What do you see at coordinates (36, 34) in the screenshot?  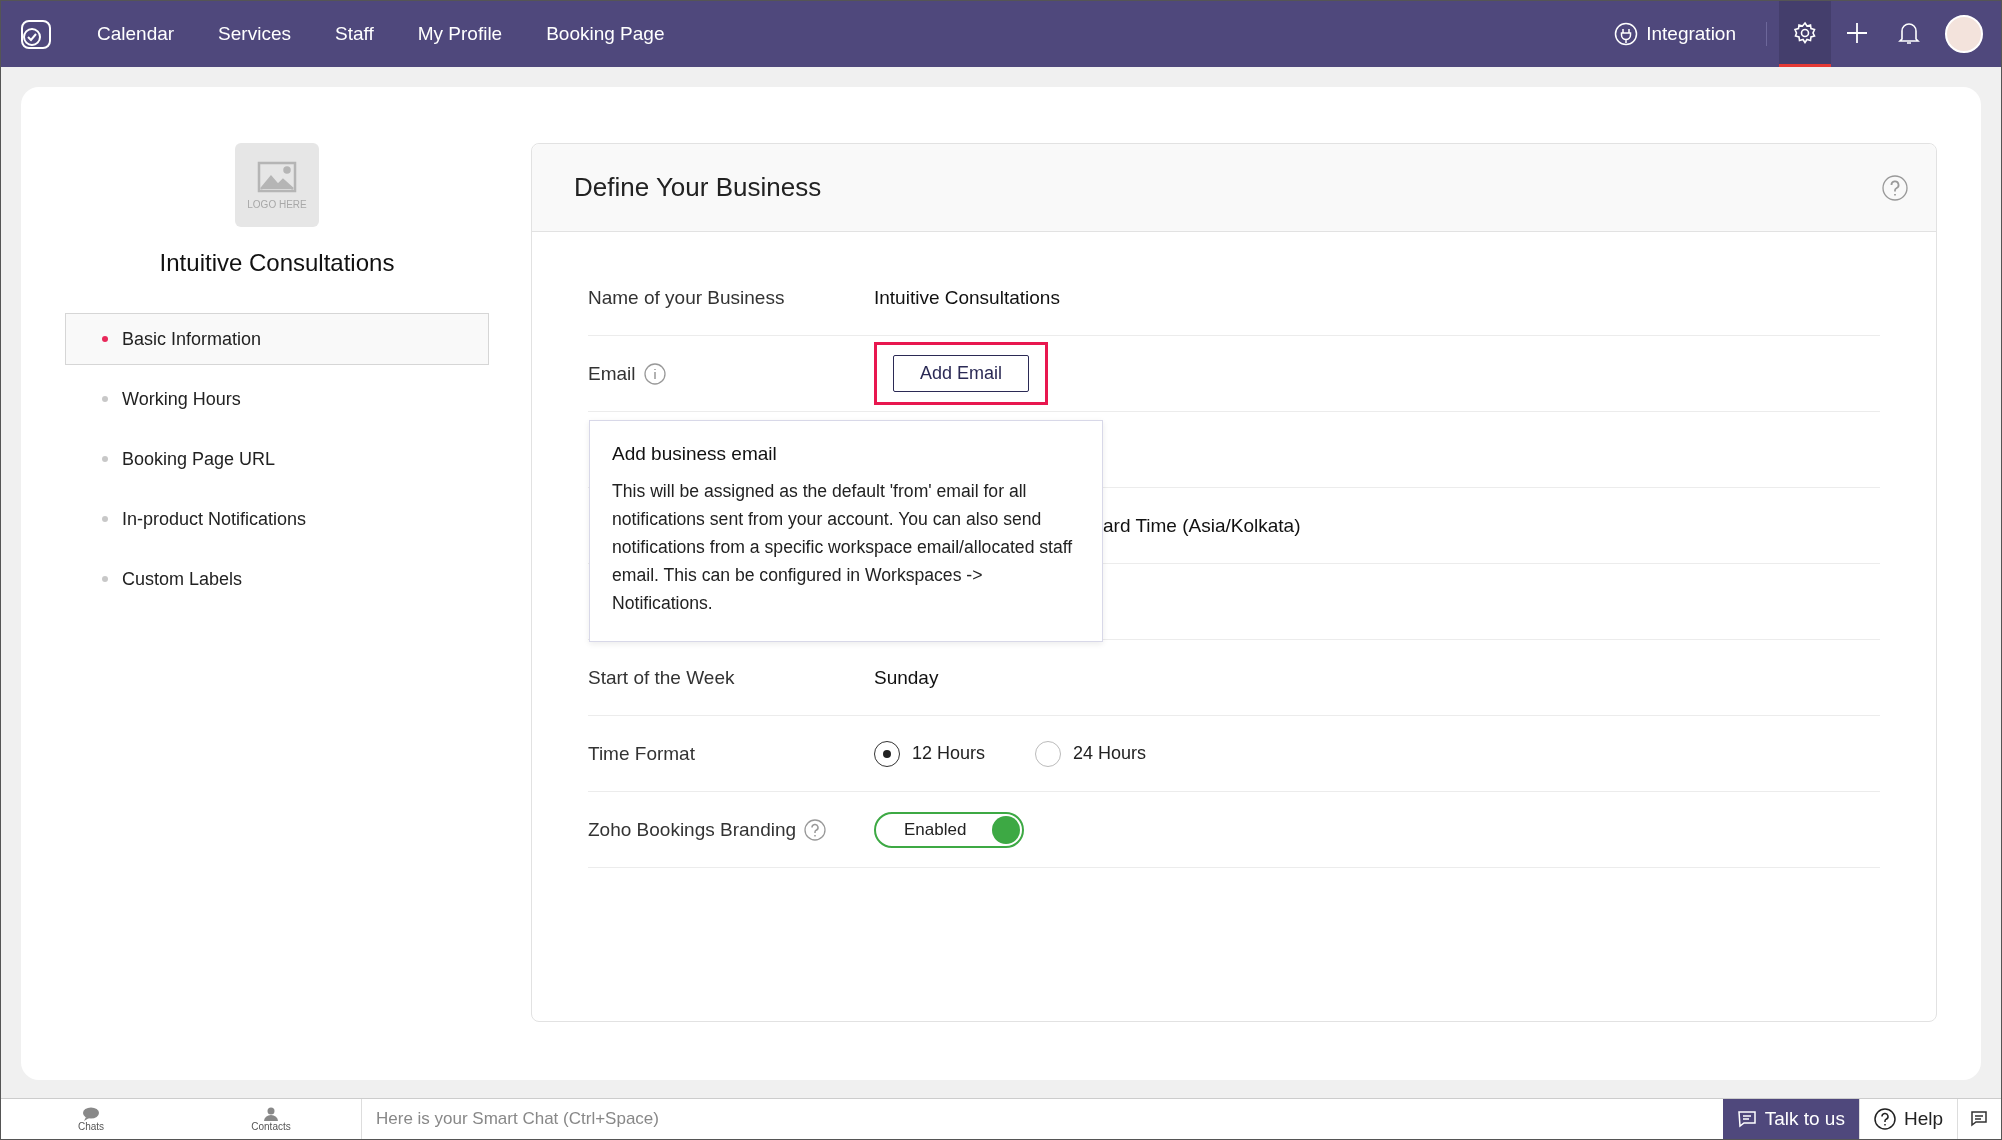 I see `app-logo-icon` at bounding box center [36, 34].